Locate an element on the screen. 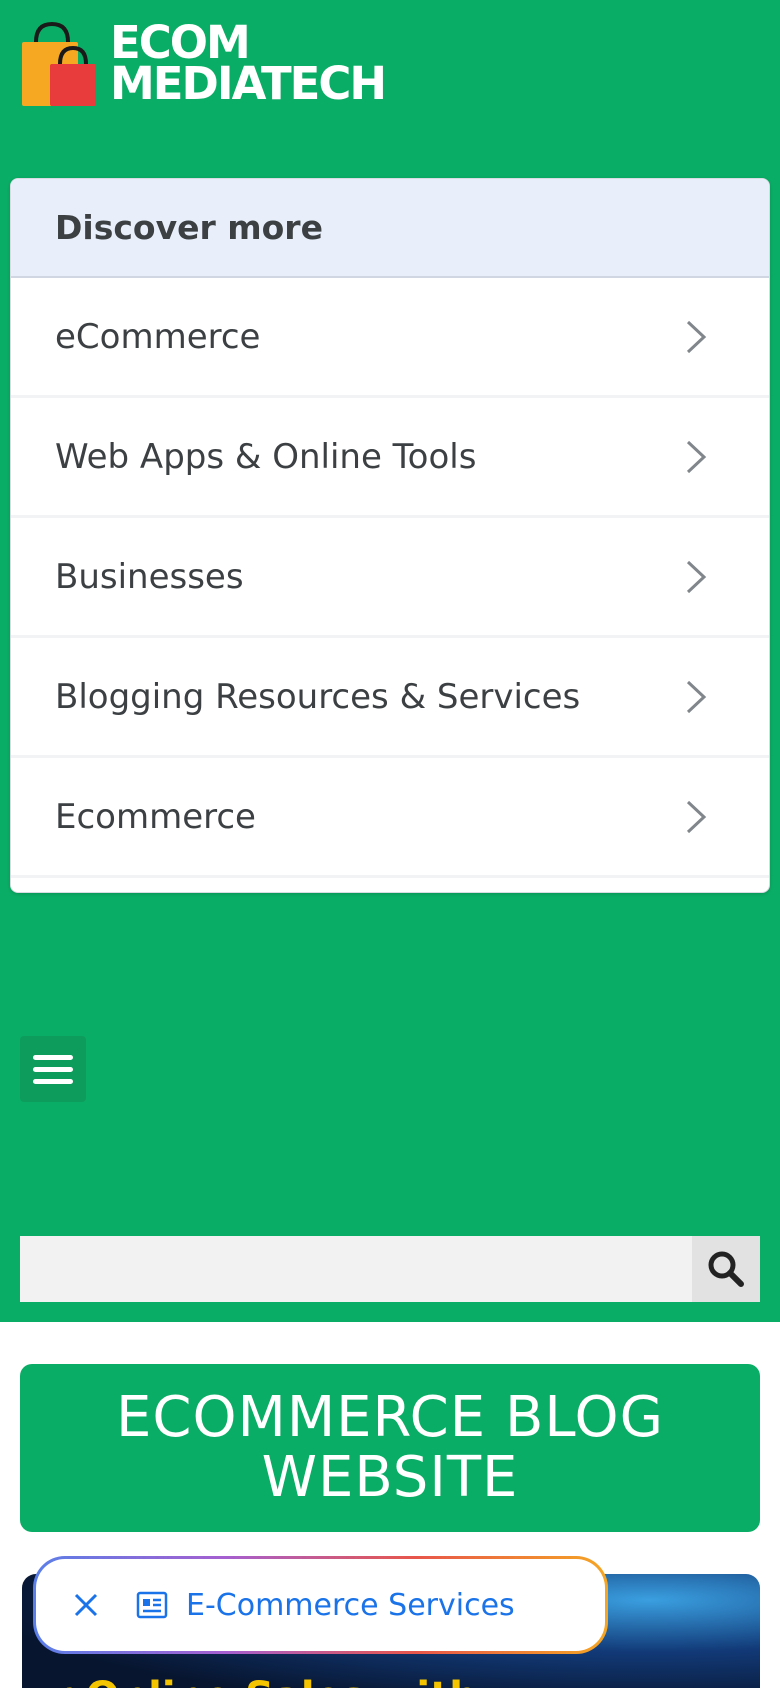  search-button is located at coordinates (726, 1269).